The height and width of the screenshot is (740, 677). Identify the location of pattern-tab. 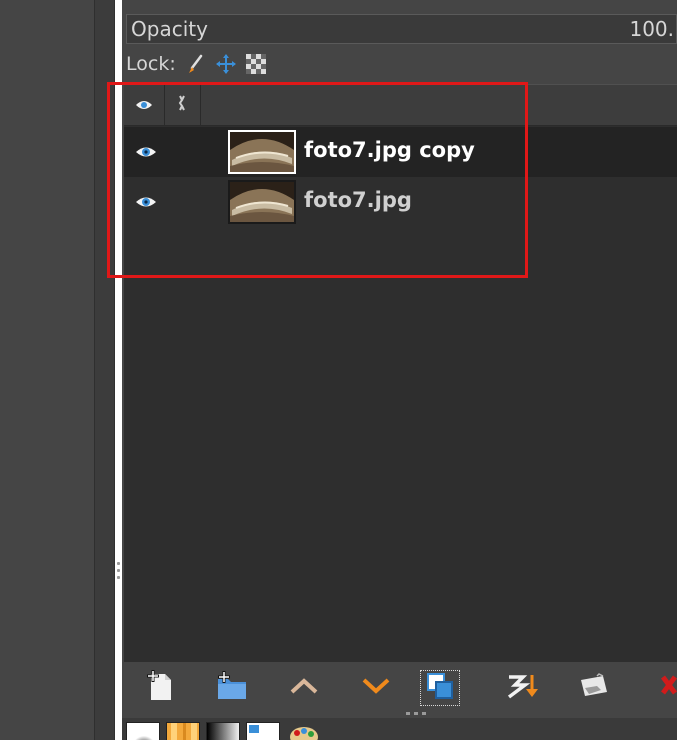
(183, 731).